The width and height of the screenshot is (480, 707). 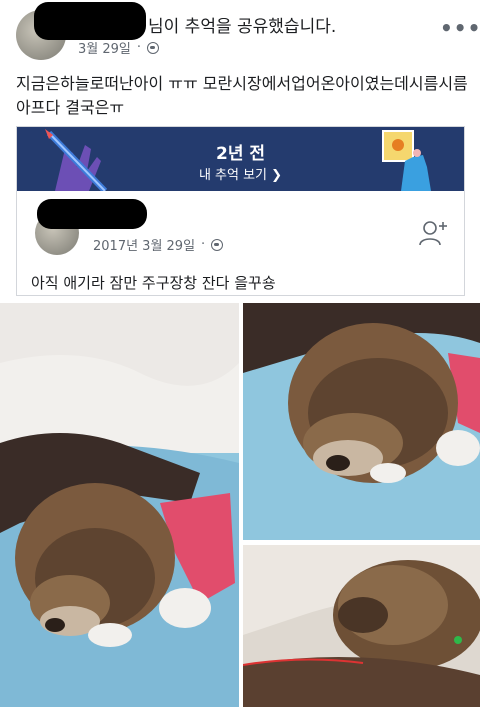 I want to click on memory-banner: 2년 전 내 추억 보기 ❯, so click(x=240, y=159).